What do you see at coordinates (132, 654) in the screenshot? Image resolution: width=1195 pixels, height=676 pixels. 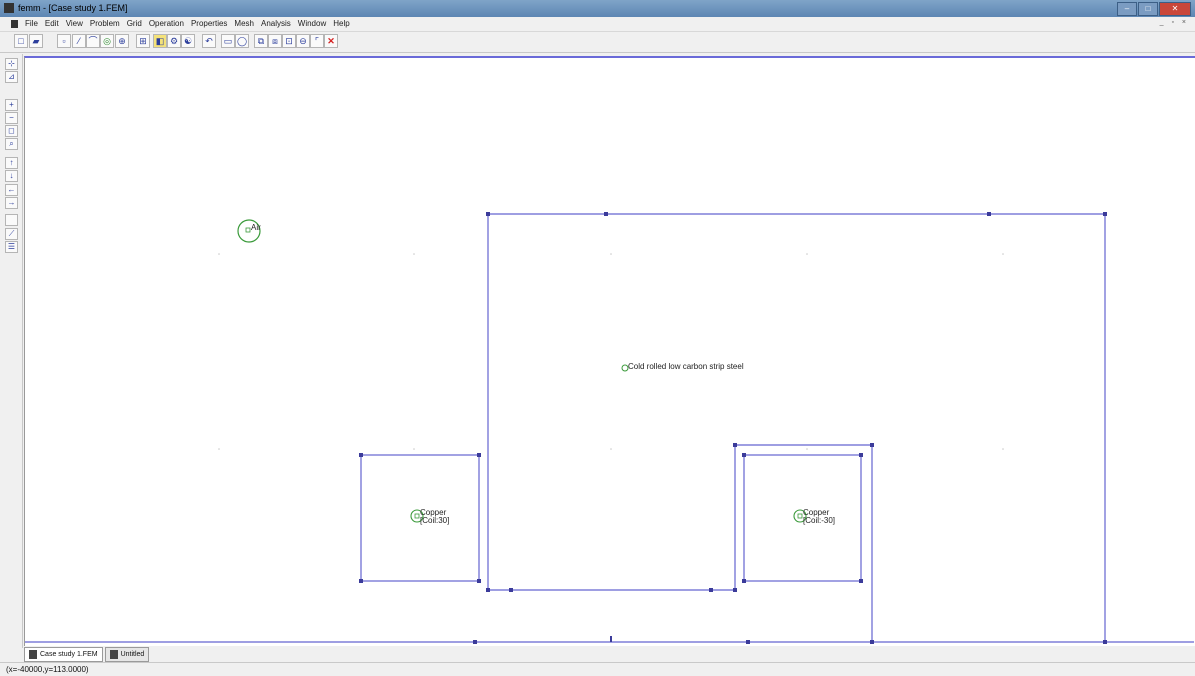 I see `tab-label: Untitled` at bounding box center [132, 654].